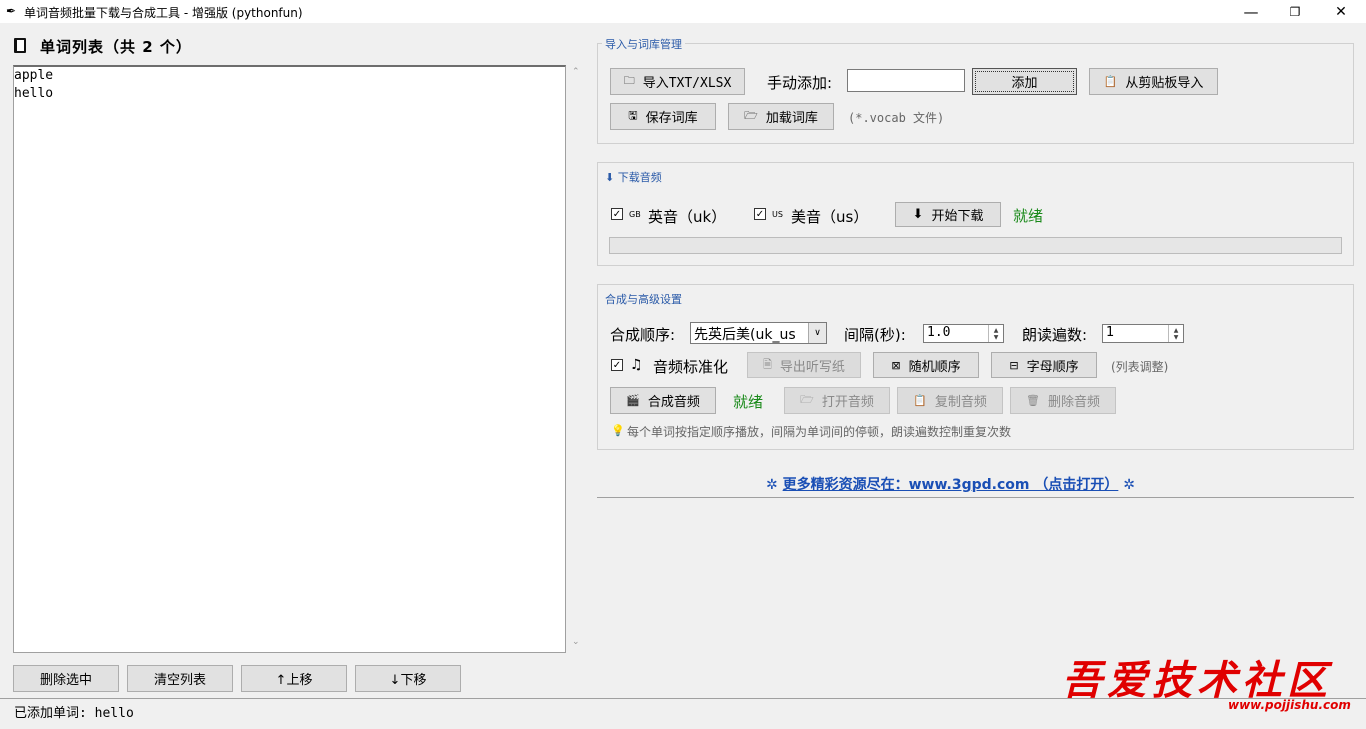  What do you see at coordinates (74, 713) in the screenshot?
I see `status-text: 已添加单词: hello` at bounding box center [74, 713].